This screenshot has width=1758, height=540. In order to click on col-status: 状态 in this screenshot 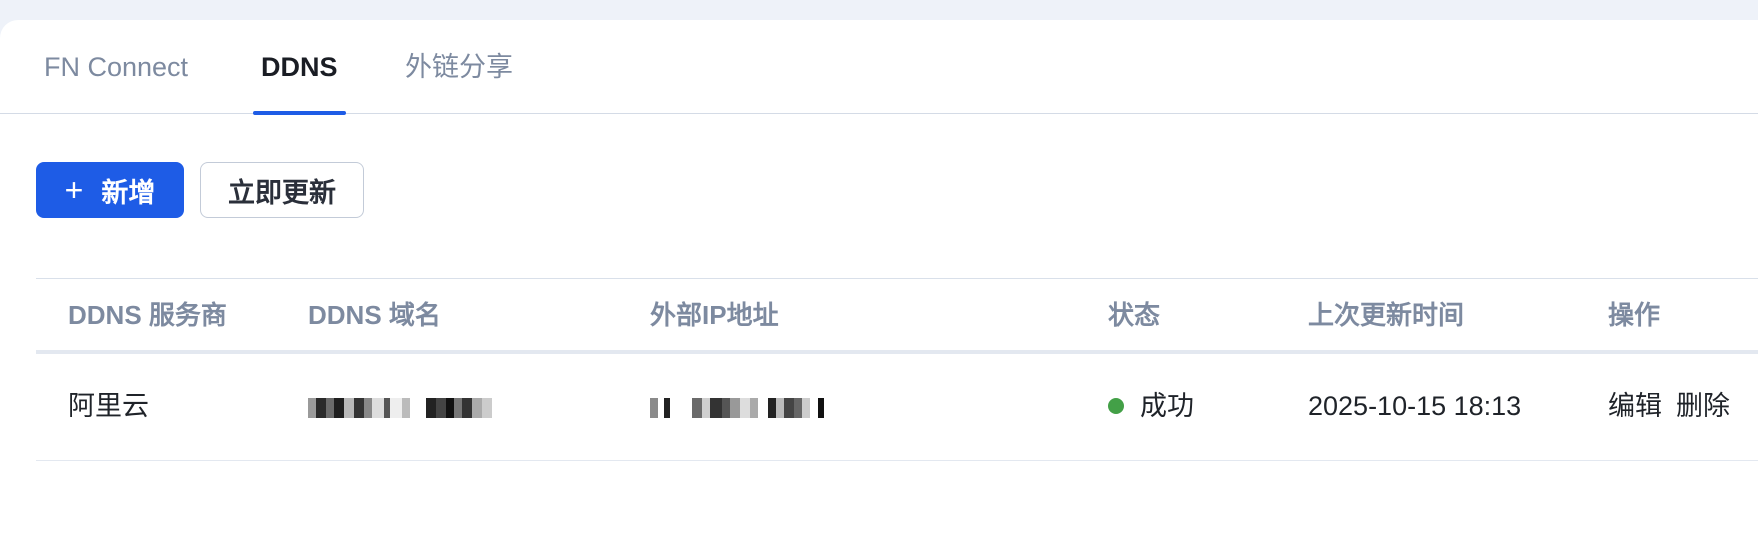, I will do `click(1134, 315)`.